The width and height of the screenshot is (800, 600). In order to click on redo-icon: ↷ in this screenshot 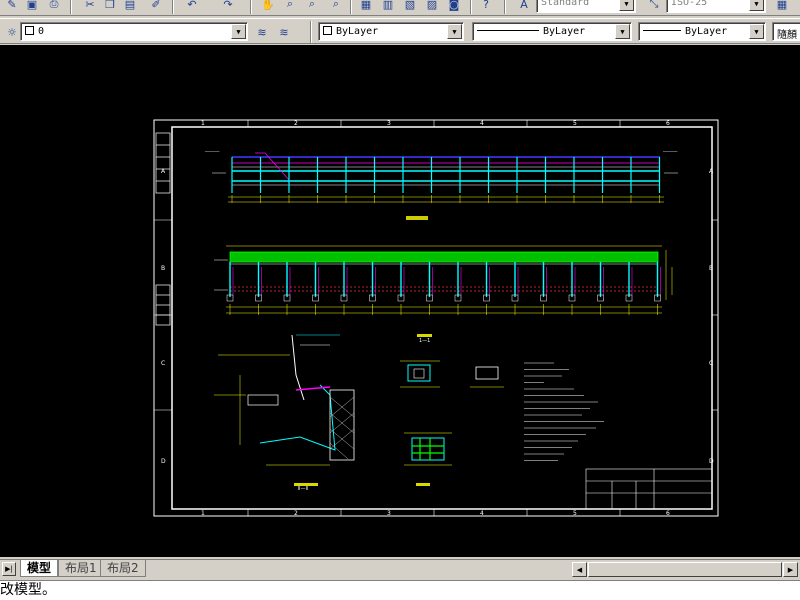, I will do `click(228, 7)`.